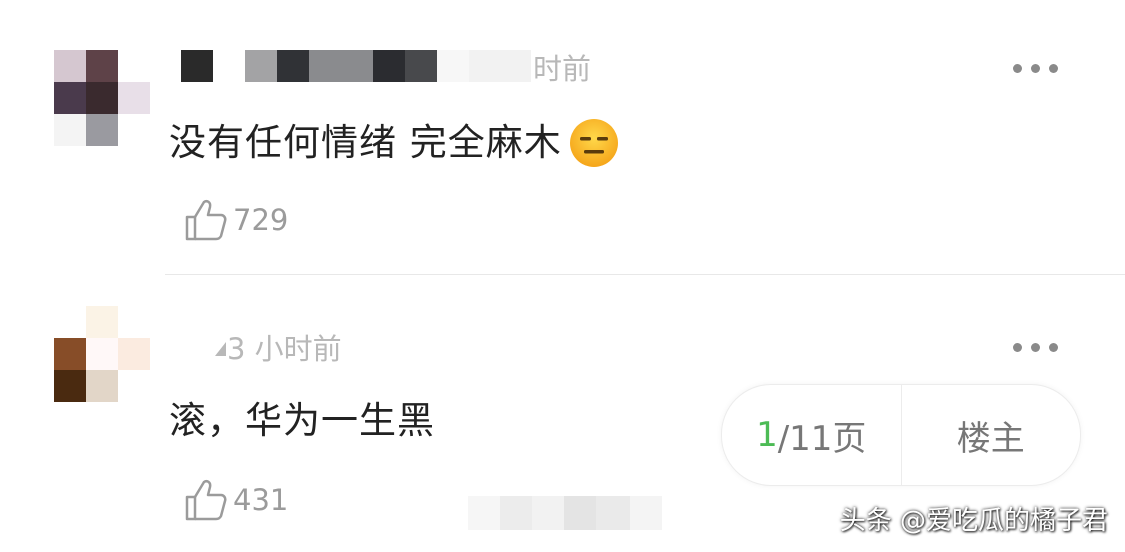 The height and width of the screenshot is (552, 1125). What do you see at coordinates (565, 513) in the screenshot?
I see `redacted-strip` at bounding box center [565, 513].